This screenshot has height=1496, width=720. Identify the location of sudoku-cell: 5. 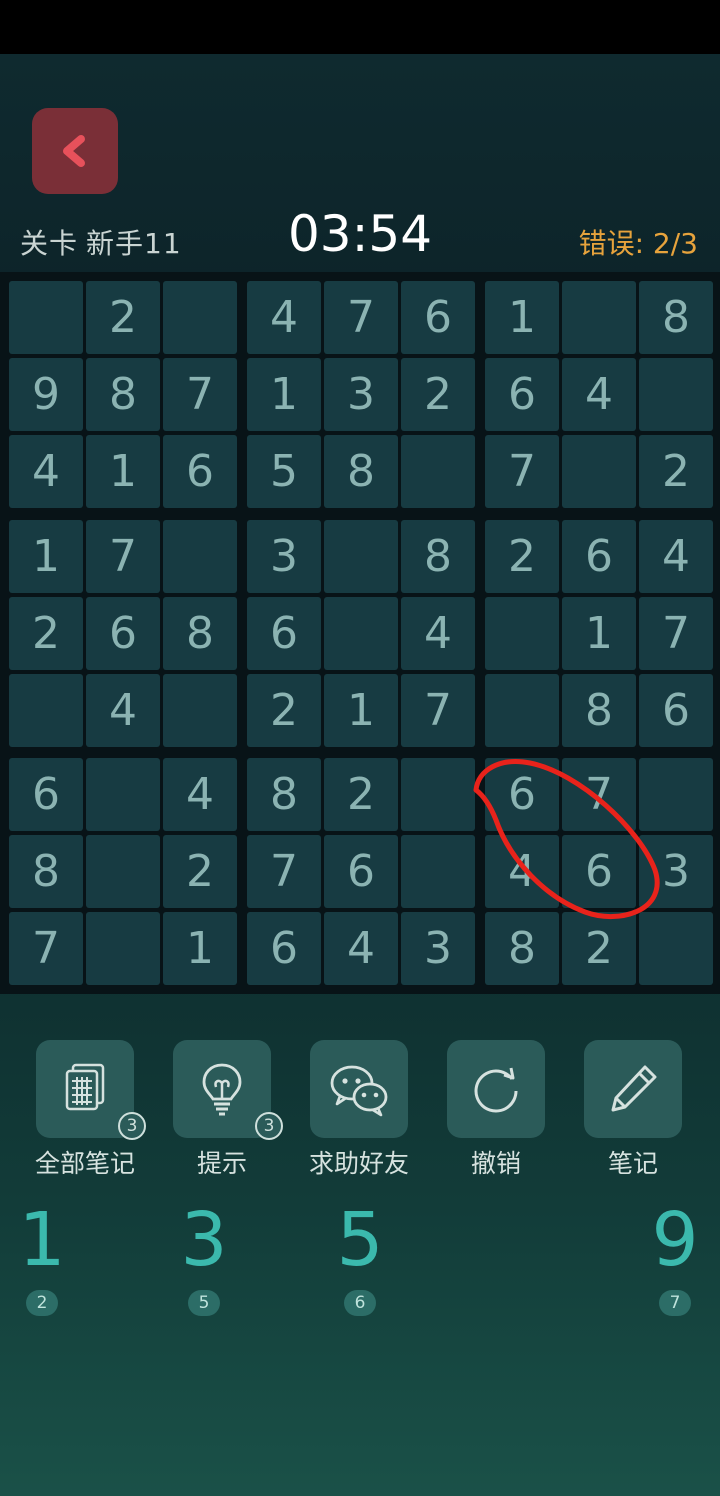
(284, 471).